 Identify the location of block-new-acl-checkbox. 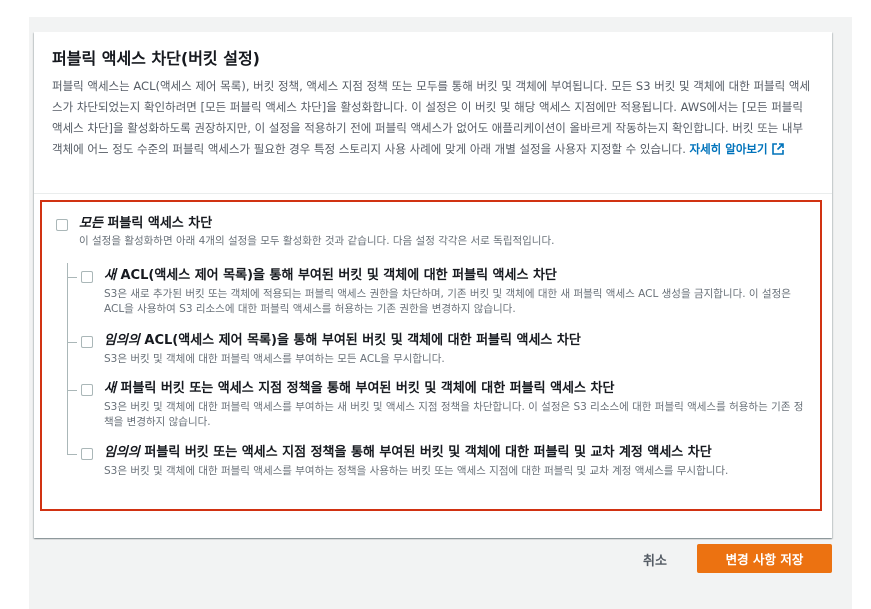
(87, 277).